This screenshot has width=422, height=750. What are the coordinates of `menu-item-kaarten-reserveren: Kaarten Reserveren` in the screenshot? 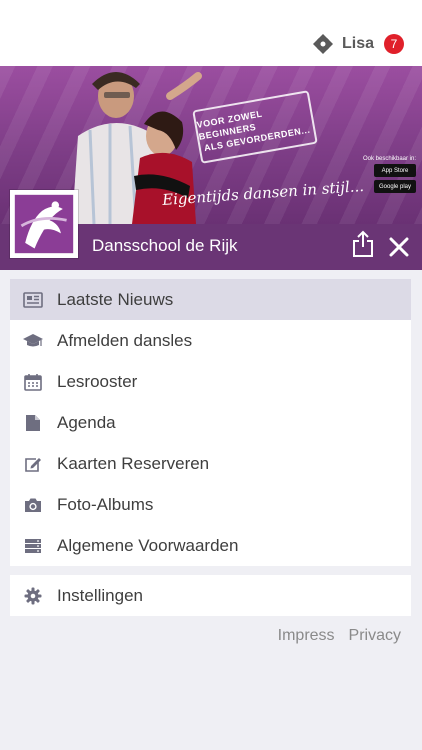 It's located at (210, 463).